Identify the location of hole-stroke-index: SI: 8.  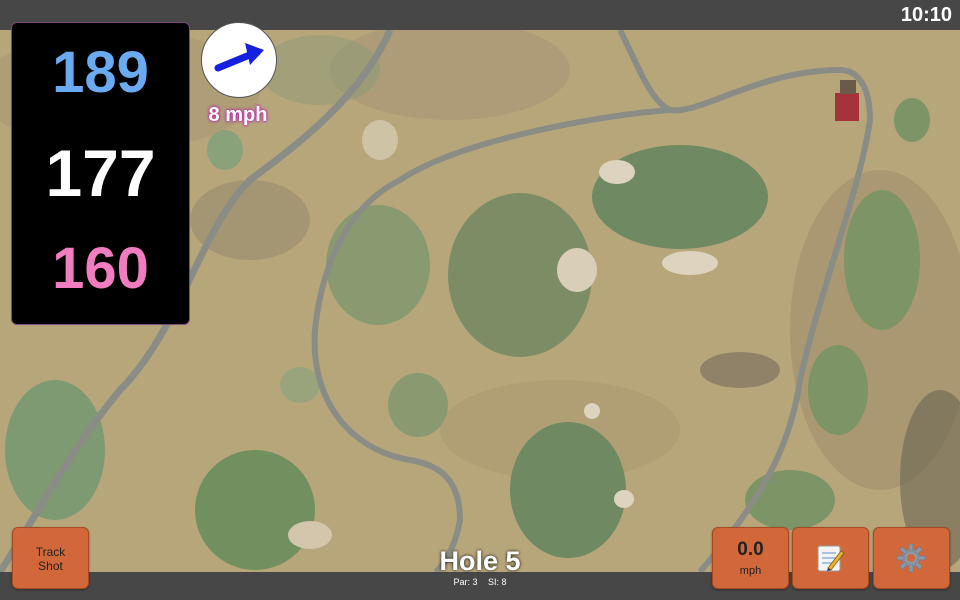
(497, 582).